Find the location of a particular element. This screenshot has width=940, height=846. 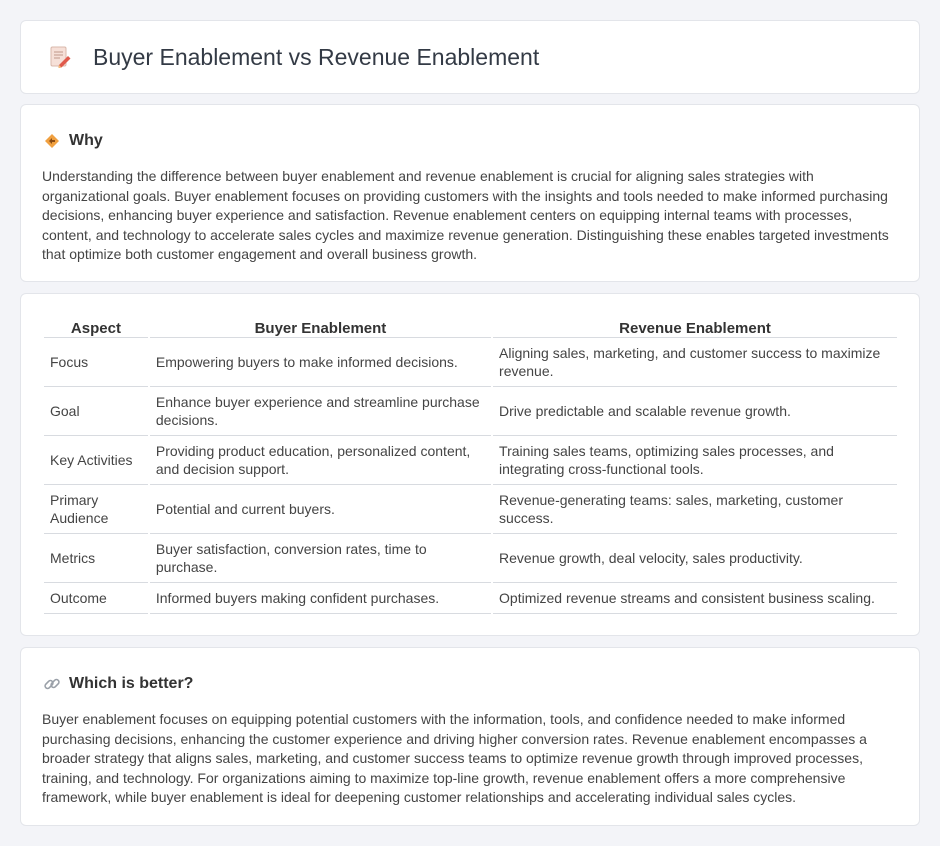

column-header-buyer: Buyer Enablement is located at coordinates (320, 327).